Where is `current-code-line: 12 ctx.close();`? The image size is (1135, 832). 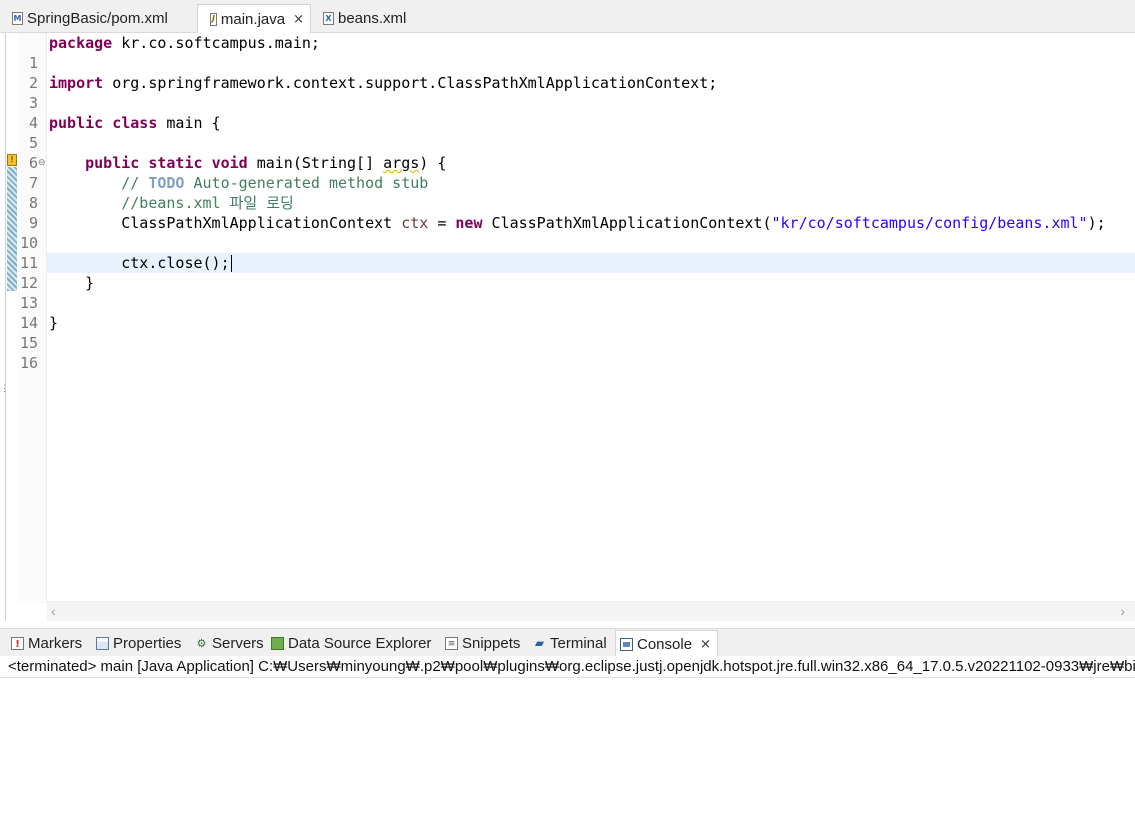
current-code-line: 12 ctx.close(); is located at coordinates (577, 272).